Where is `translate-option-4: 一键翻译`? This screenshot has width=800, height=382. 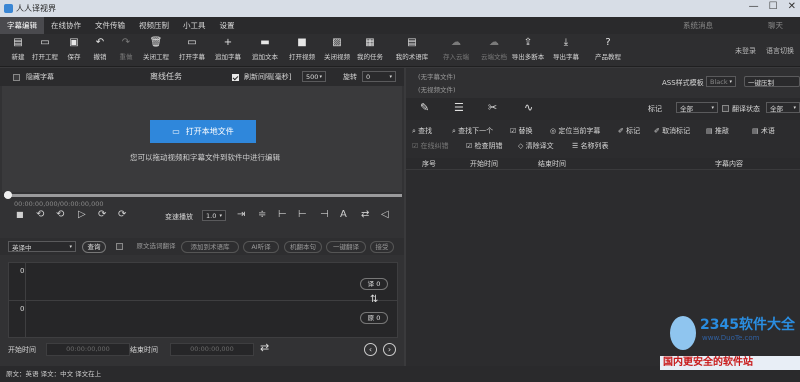
translate-option-4: 一键翻译 is located at coordinates (346, 247).